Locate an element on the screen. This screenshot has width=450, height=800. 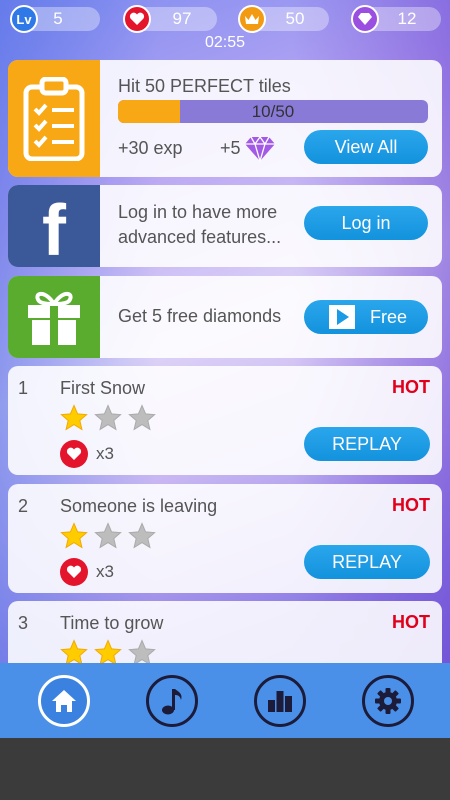
lives-stat: 97 is located at coordinates (170, 19).